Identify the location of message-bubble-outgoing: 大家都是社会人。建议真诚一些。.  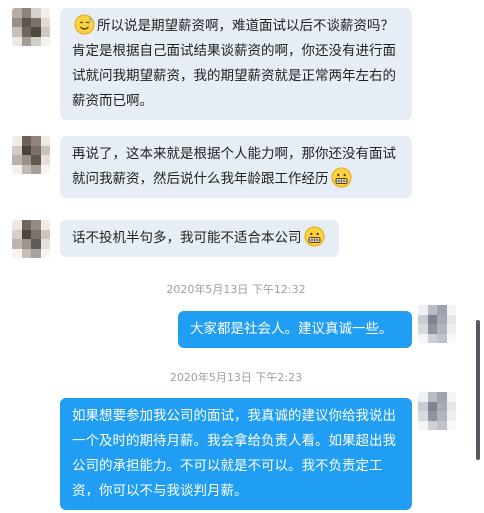
(295, 329).